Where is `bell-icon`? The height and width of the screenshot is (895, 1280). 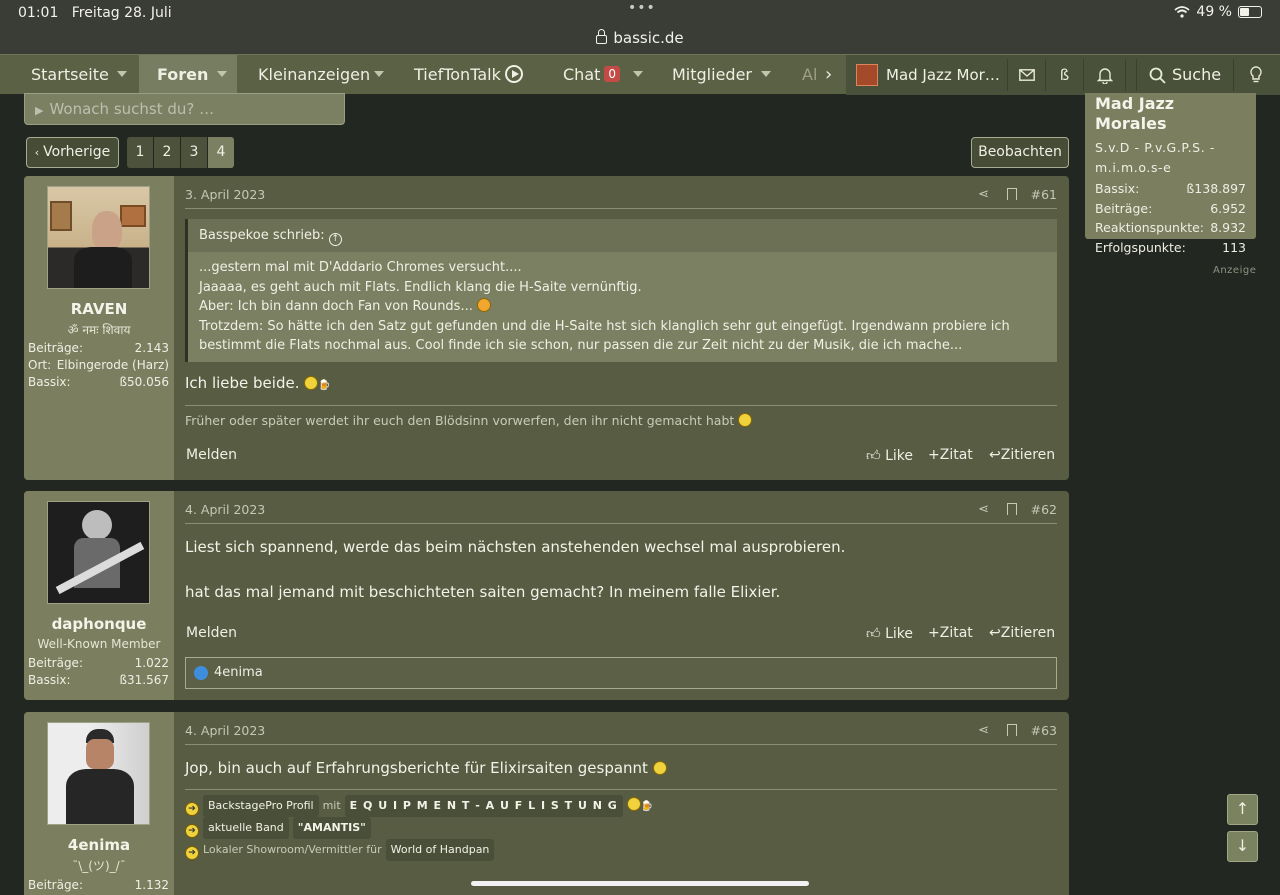 bell-icon is located at coordinates (1105, 76).